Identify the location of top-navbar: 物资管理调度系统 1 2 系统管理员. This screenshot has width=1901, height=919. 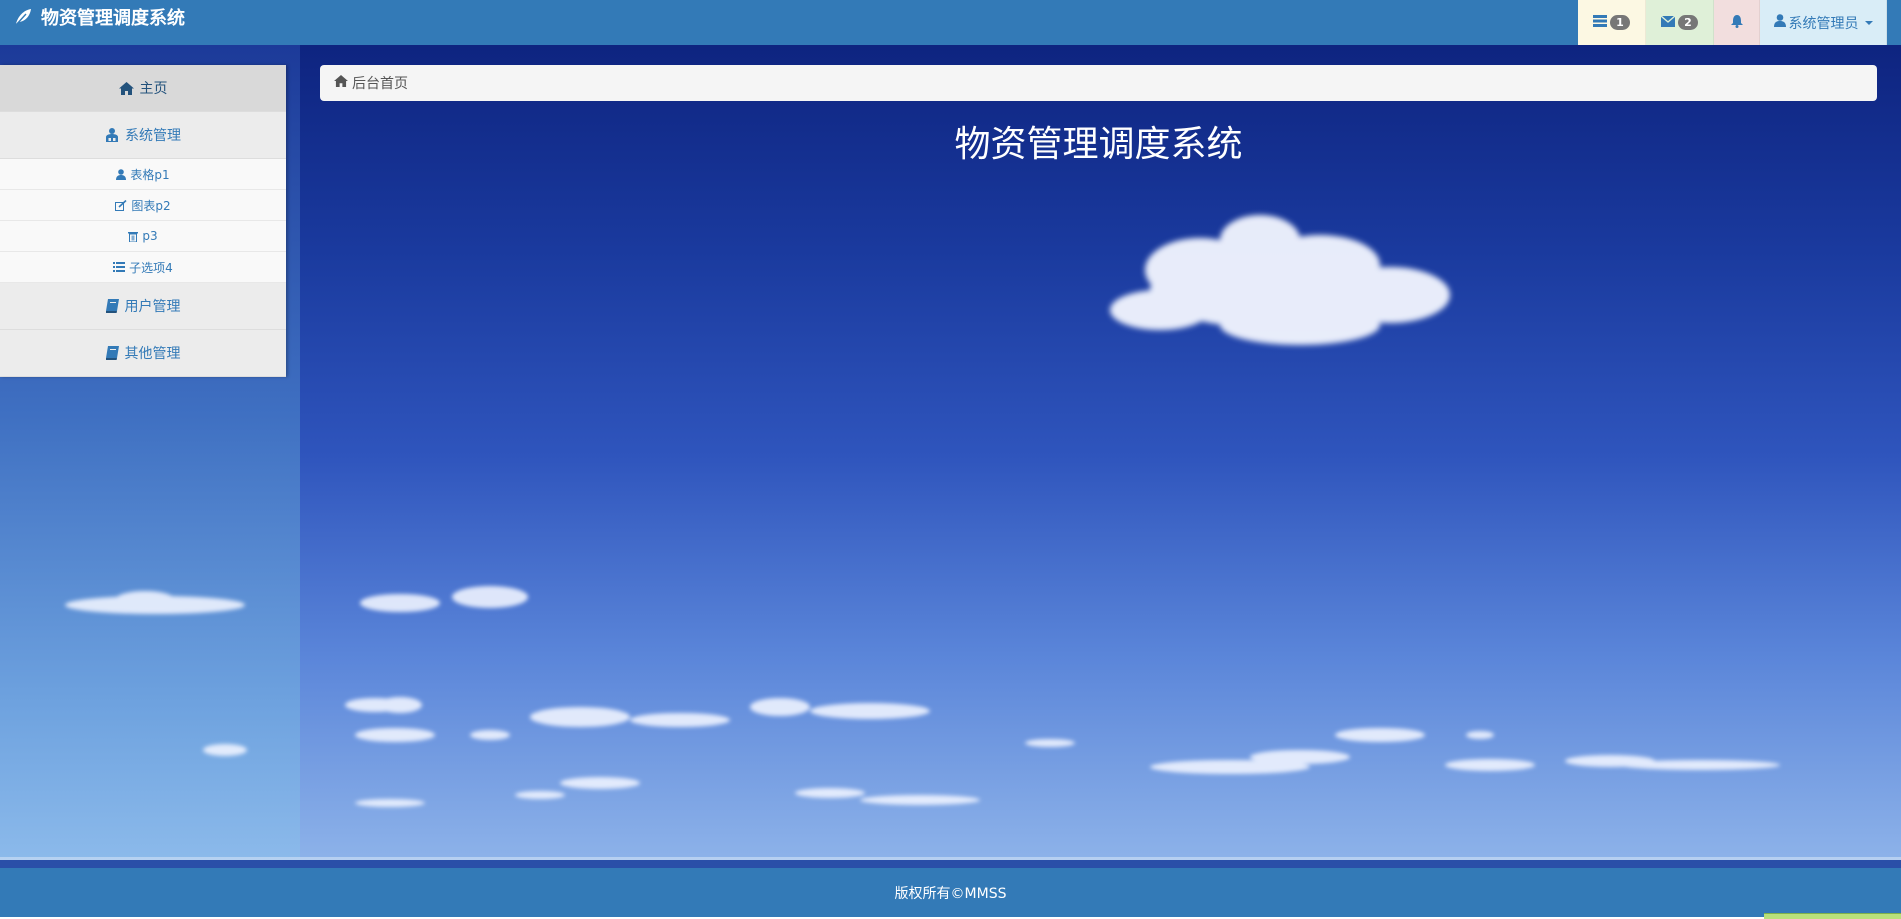
(950, 22).